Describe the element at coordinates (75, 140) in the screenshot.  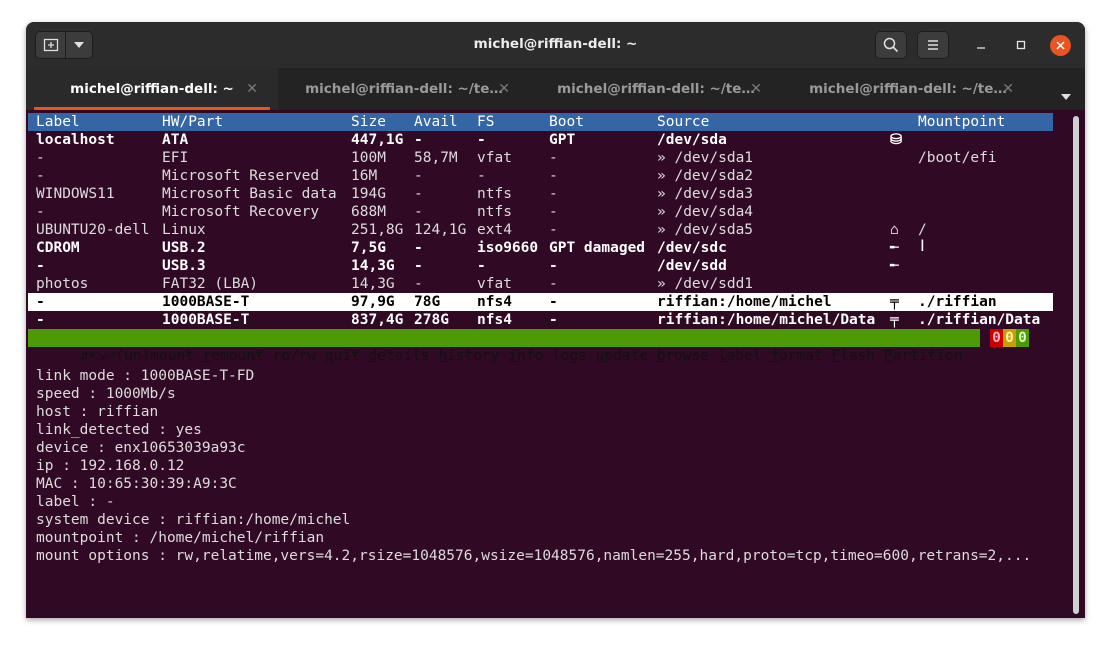
I see `table-cell: localhost` at that location.